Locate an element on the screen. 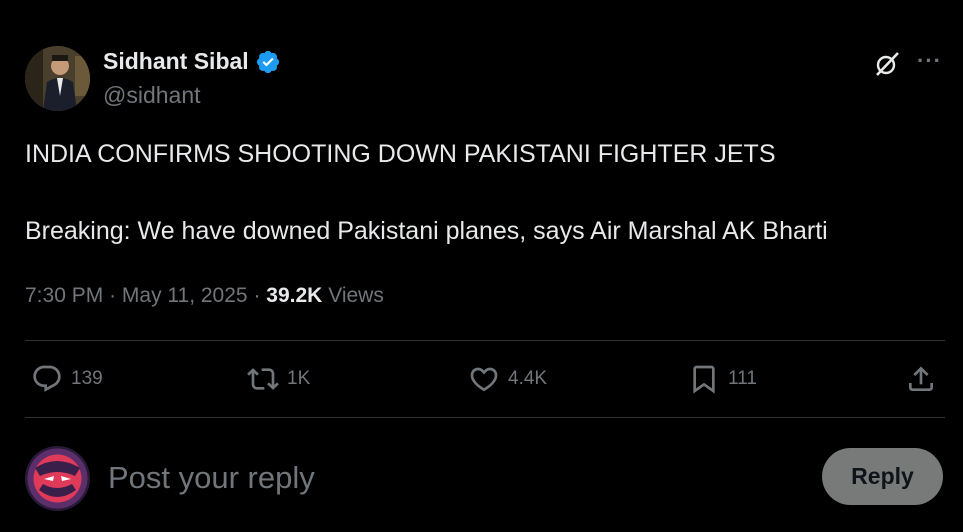 The width and height of the screenshot is (963, 532). comment-icon is located at coordinates (47, 378).